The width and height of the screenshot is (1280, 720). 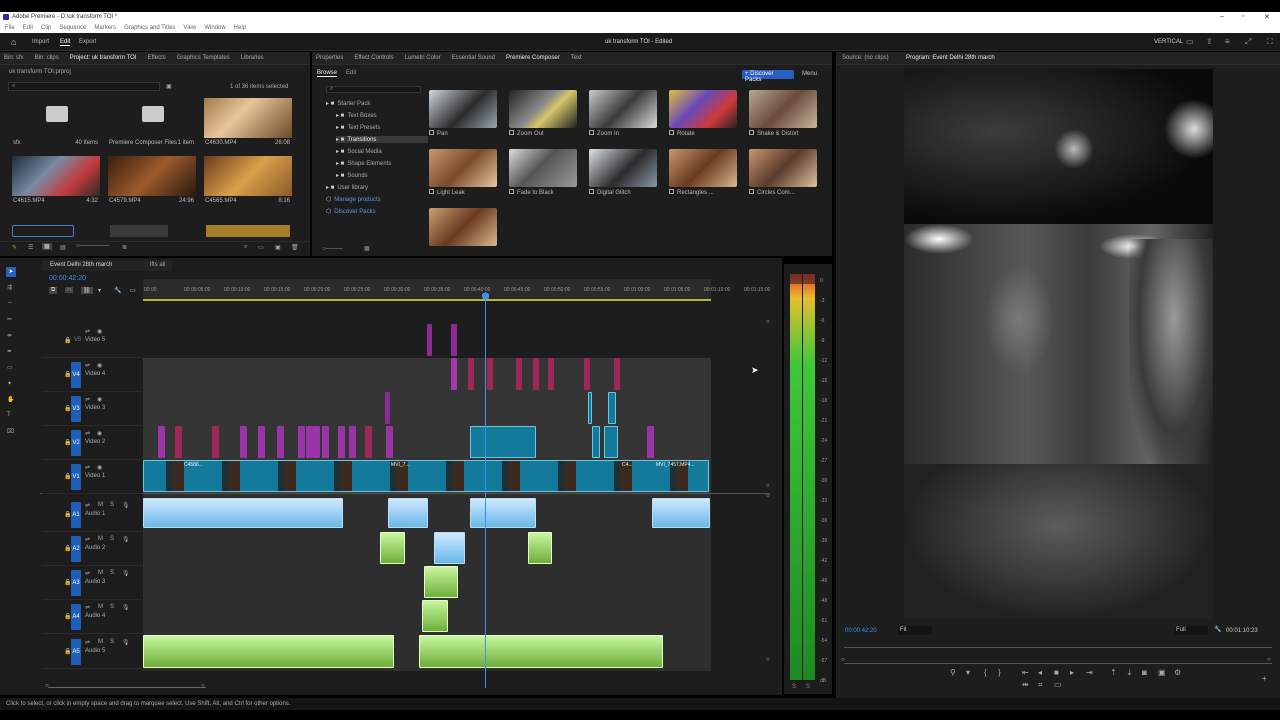 I want to click on project-search-input: ⌕, so click(x=84, y=86).